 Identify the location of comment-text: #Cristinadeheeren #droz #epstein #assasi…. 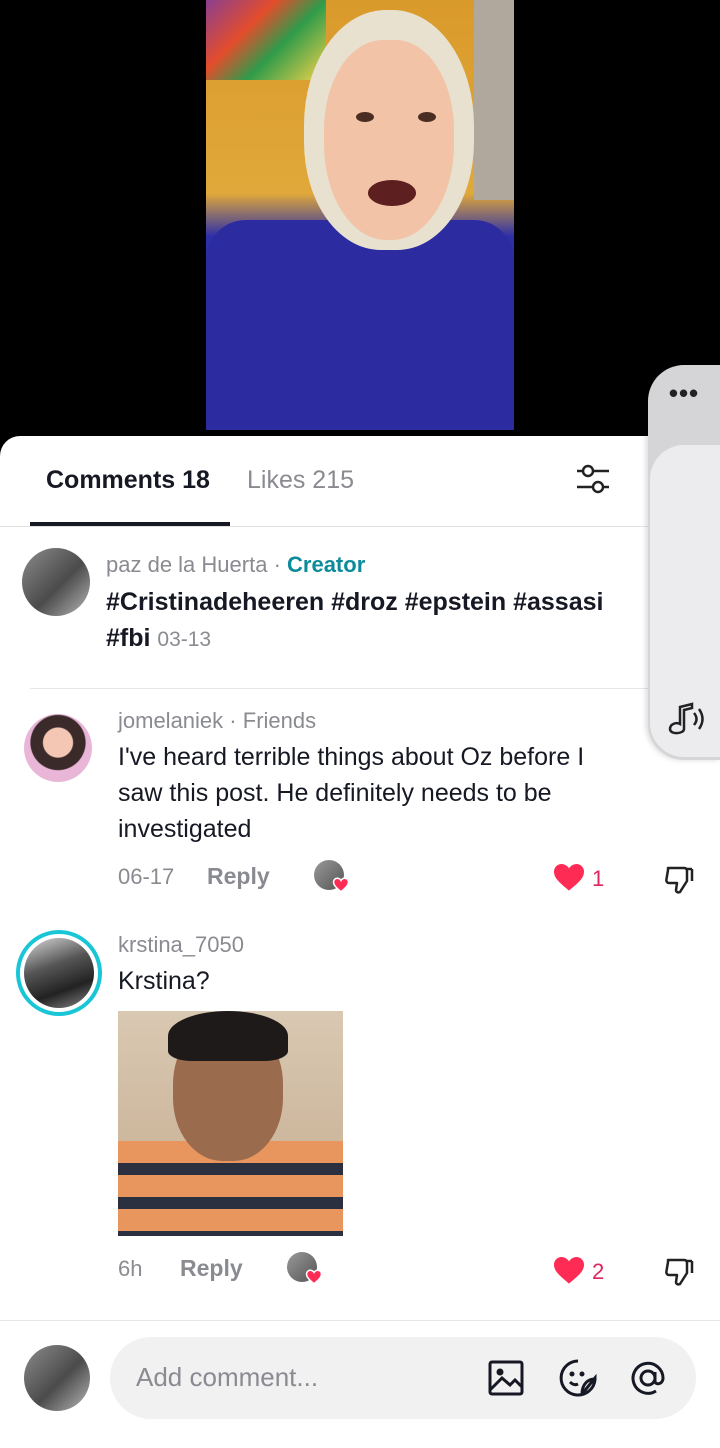
(354, 621).